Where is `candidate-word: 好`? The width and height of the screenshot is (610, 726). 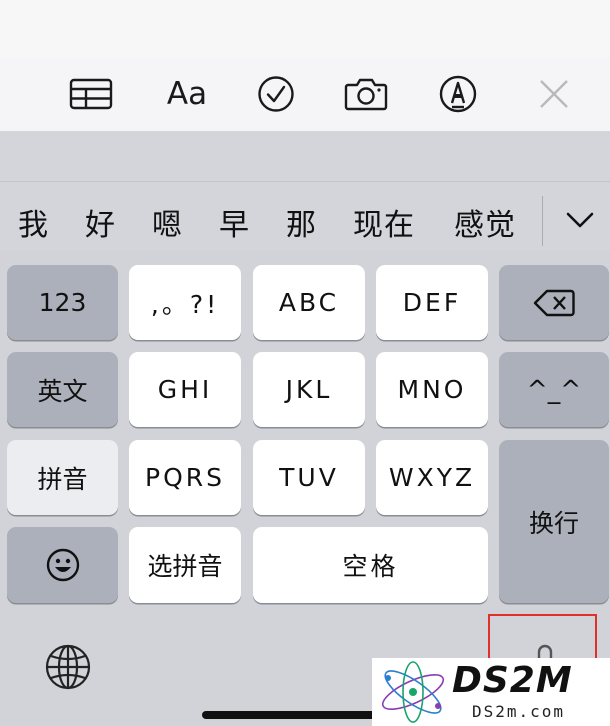
candidate-word: 好 is located at coordinates (100, 226).